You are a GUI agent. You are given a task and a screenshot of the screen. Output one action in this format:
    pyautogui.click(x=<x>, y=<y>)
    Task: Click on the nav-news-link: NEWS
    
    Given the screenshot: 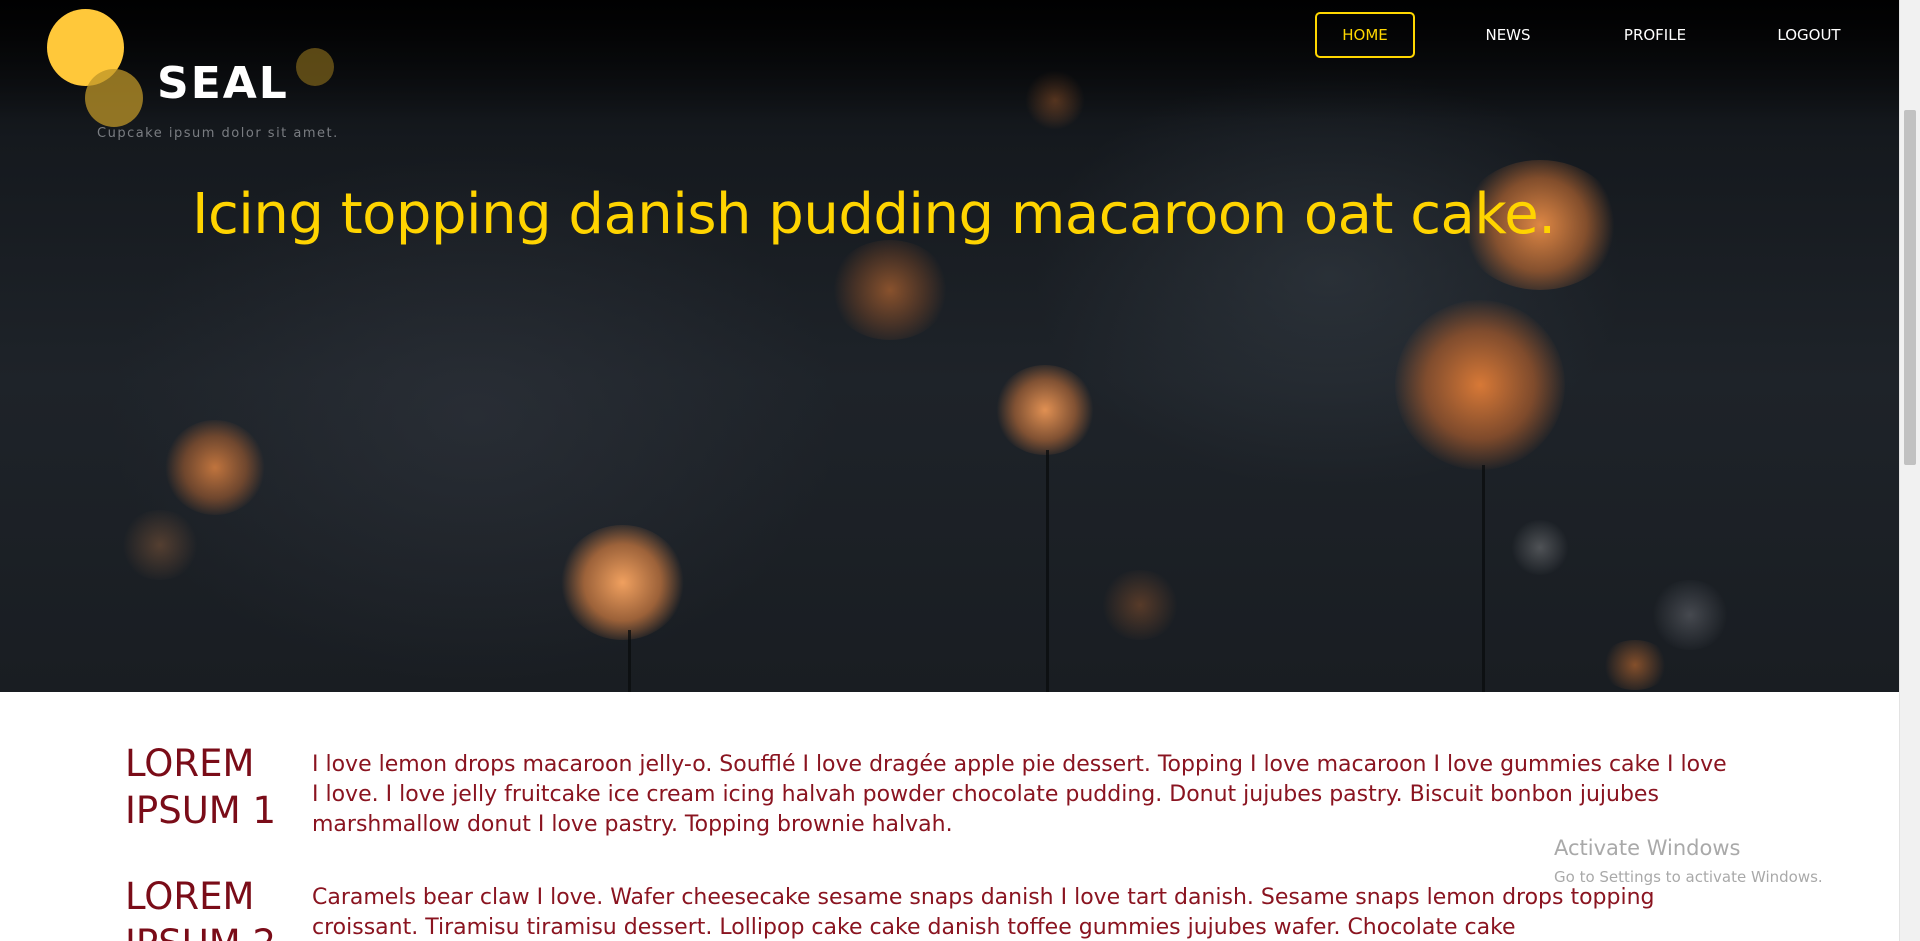 What is the action you would take?
    pyautogui.click(x=1508, y=35)
    